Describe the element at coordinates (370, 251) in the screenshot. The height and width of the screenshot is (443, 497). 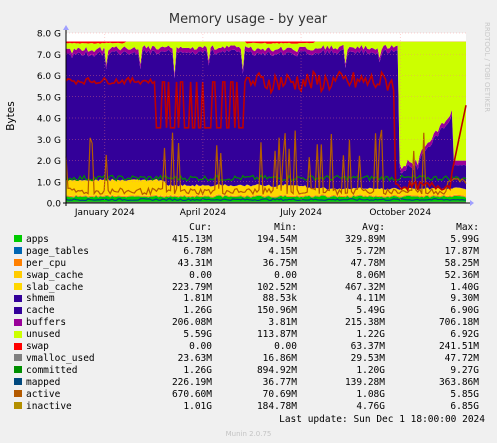
I see `legend-avg-value: 5.72M` at that location.